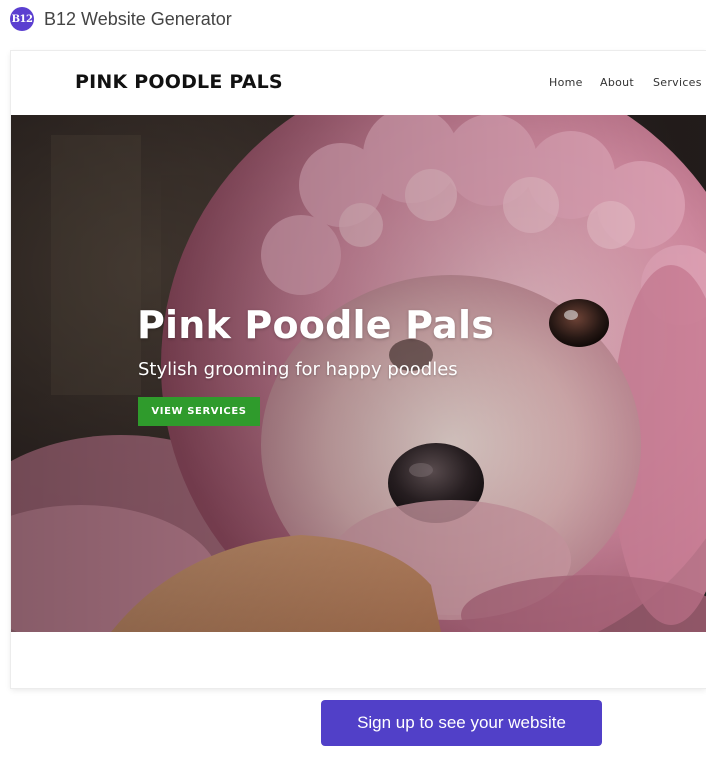 This screenshot has width=706, height=769. Describe the element at coordinates (677, 82) in the screenshot. I see `nav-link-services: Services` at that location.